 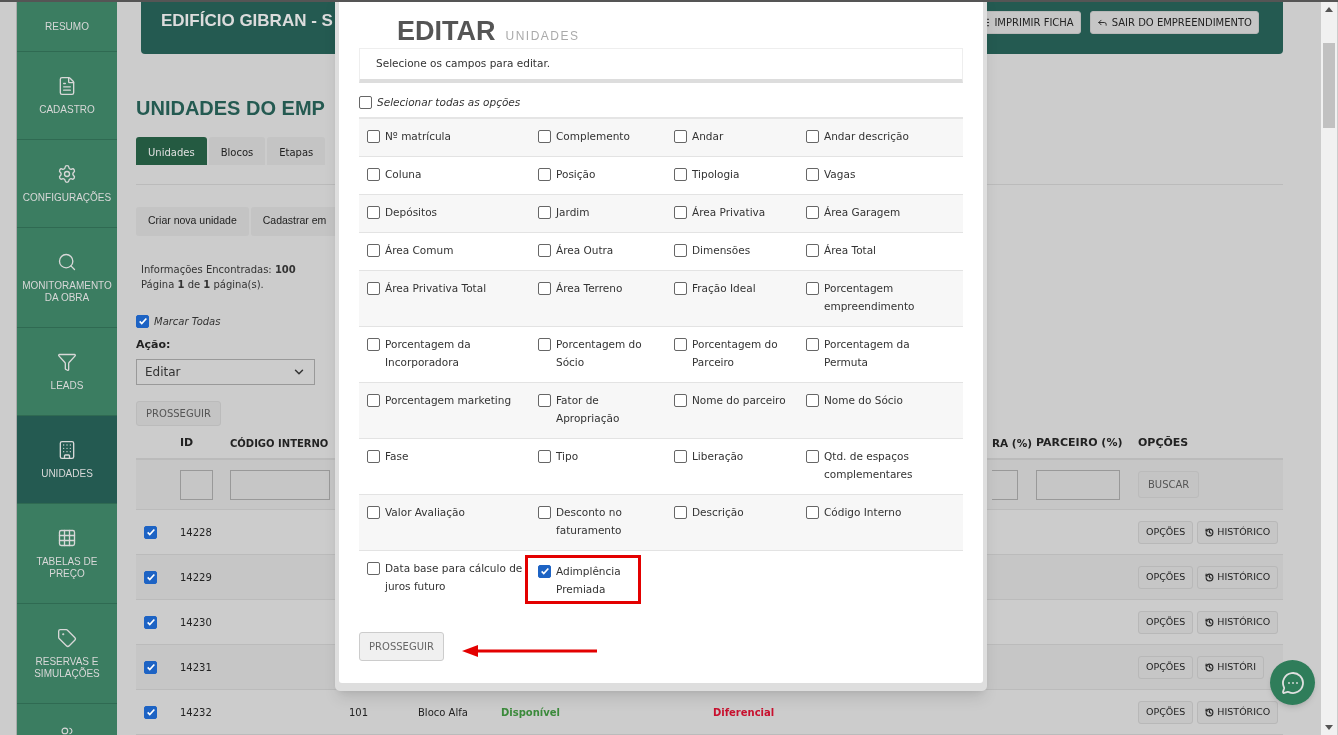 What do you see at coordinates (403, 174) in the screenshot?
I see `field-label: Coluna` at bounding box center [403, 174].